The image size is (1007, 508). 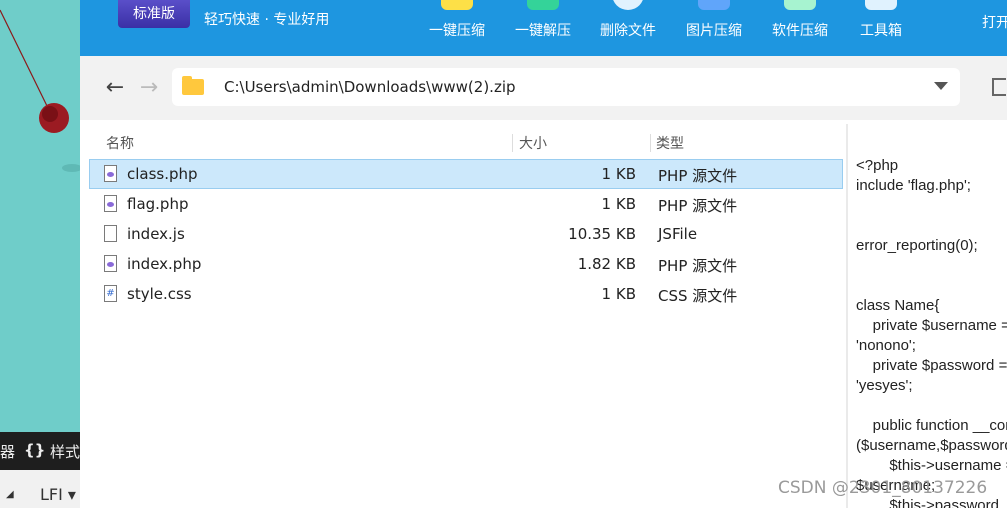 What do you see at coordinates (156, 234) in the screenshot?
I see `file-name: index.js` at bounding box center [156, 234].